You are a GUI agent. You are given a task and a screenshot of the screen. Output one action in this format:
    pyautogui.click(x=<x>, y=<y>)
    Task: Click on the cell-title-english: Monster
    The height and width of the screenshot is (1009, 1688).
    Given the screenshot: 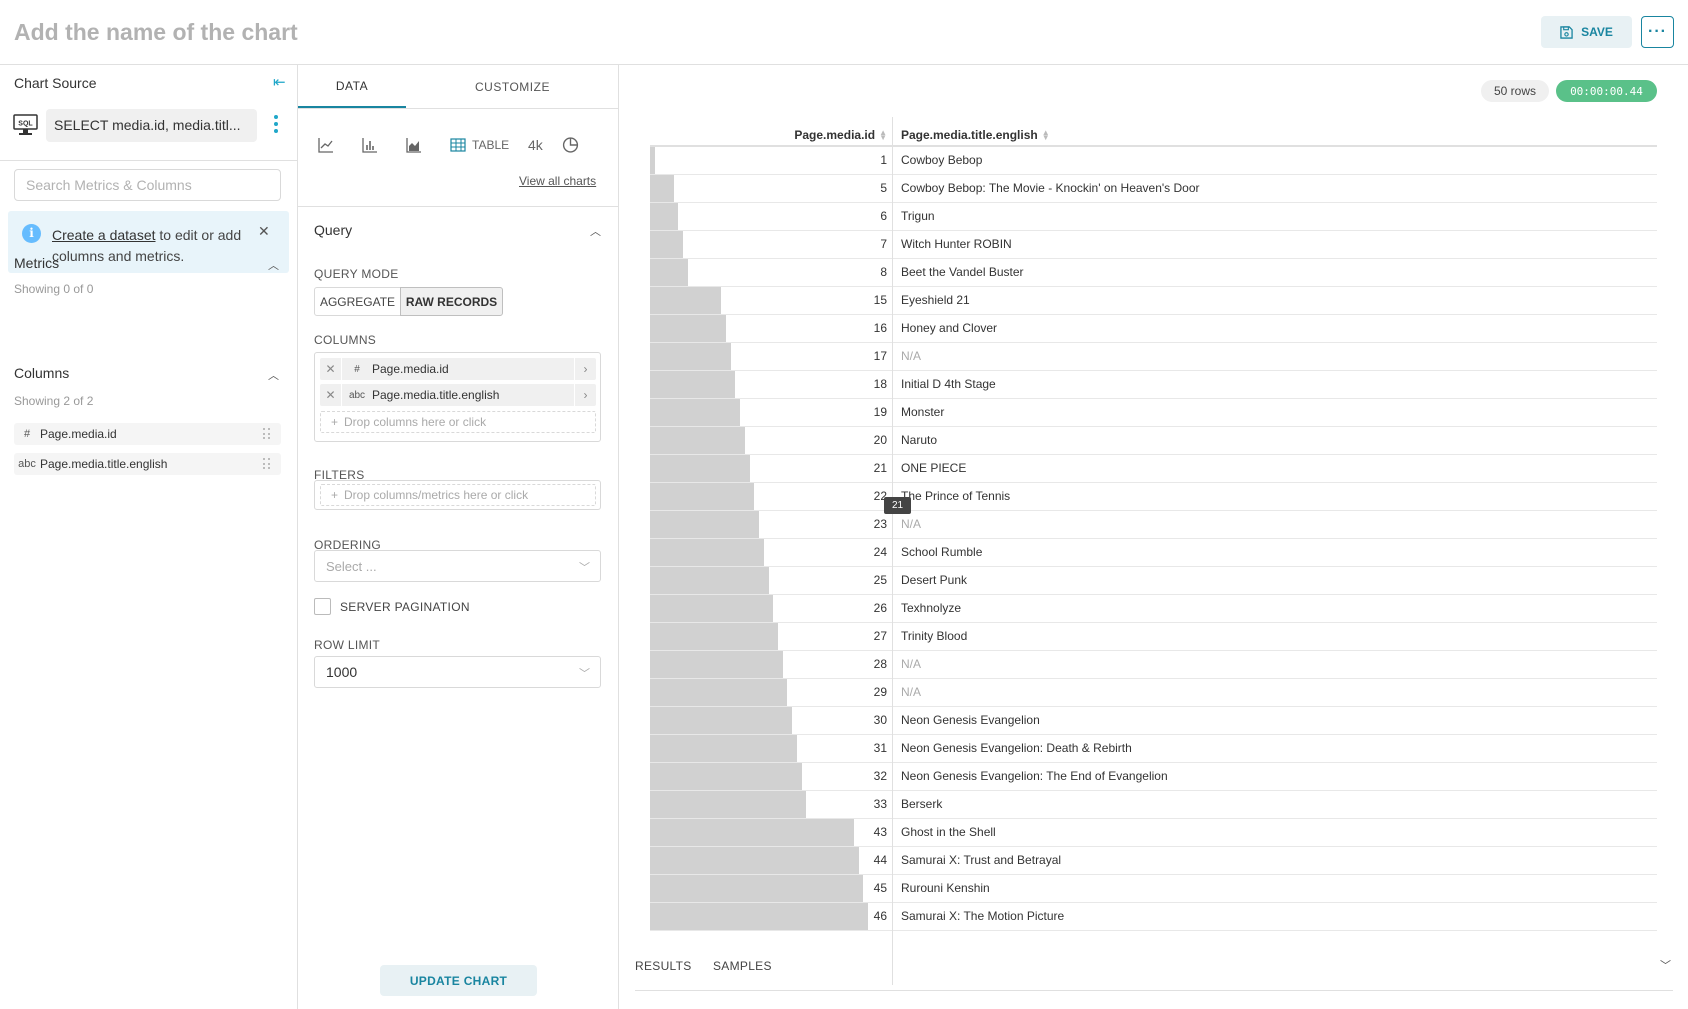 What is the action you would take?
    pyautogui.click(x=923, y=412)
    